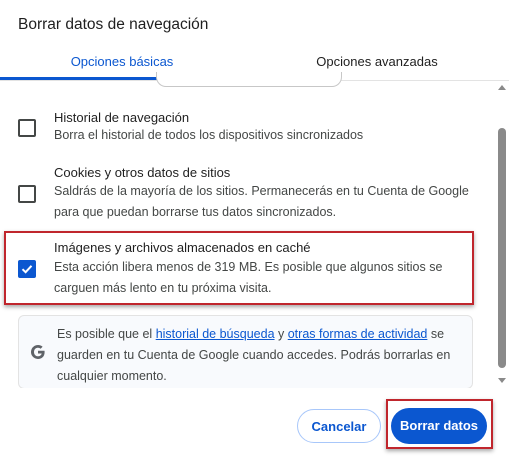 Image resolution: width=509 pixels, height=467 pixels. I want to click on checkmark-icon, so click(27, 269).